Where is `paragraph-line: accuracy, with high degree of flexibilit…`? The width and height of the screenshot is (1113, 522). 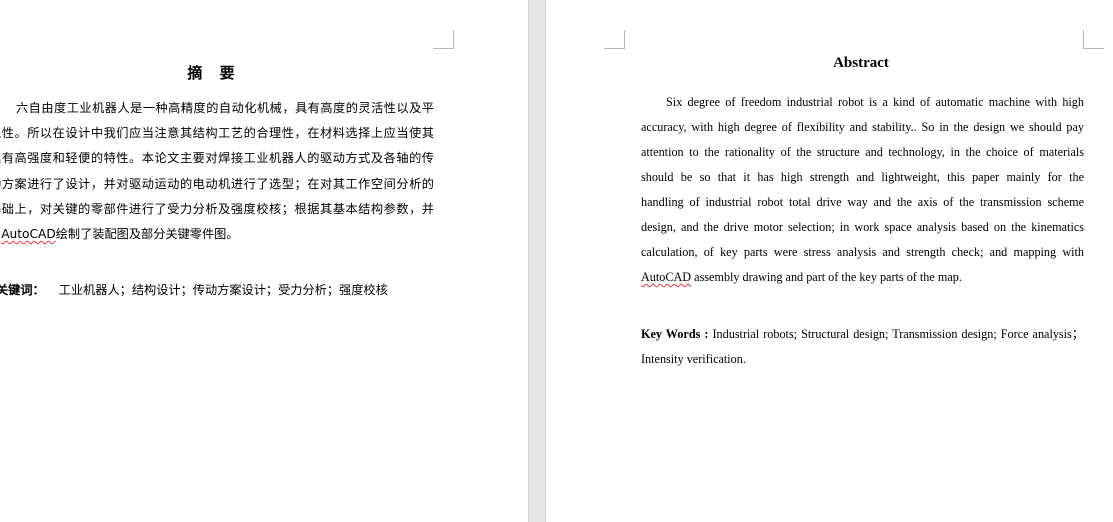
paragraph-line: accuracy, with high degree of flexibilit… is located at coordinates (862, 127).